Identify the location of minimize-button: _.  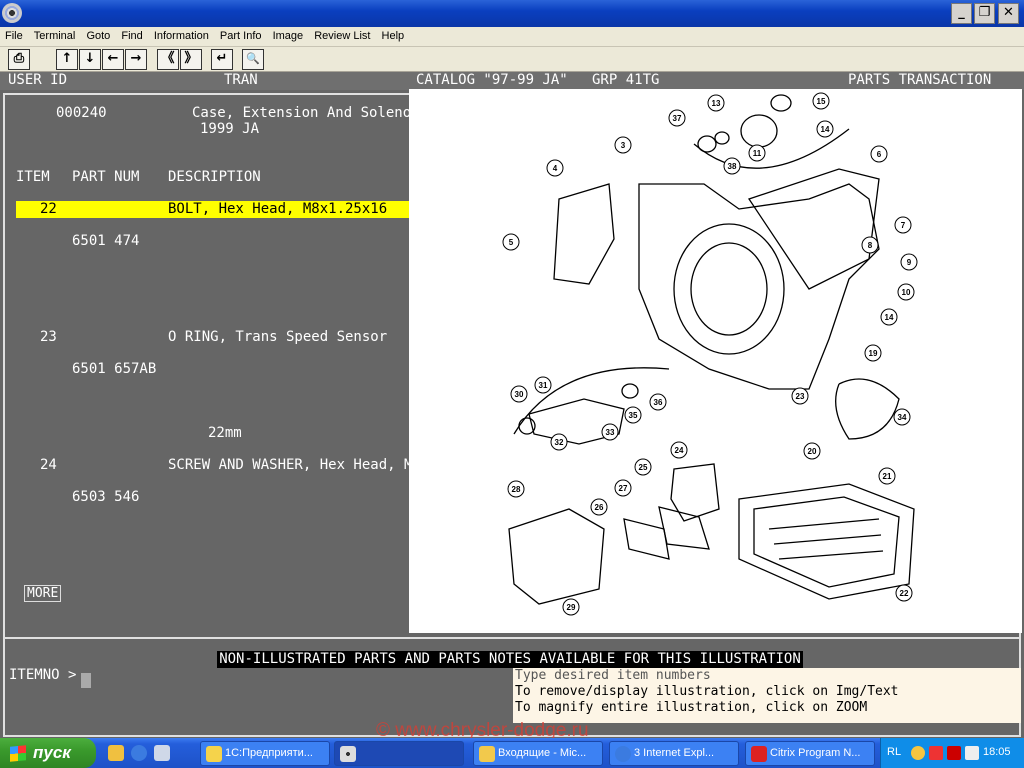
(961, 13).